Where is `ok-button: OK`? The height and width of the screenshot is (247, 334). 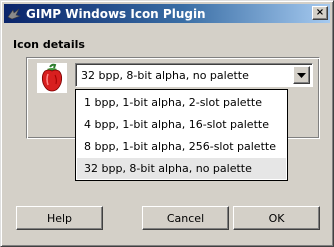 ok-button: OK is located at coordinates (276, 218).